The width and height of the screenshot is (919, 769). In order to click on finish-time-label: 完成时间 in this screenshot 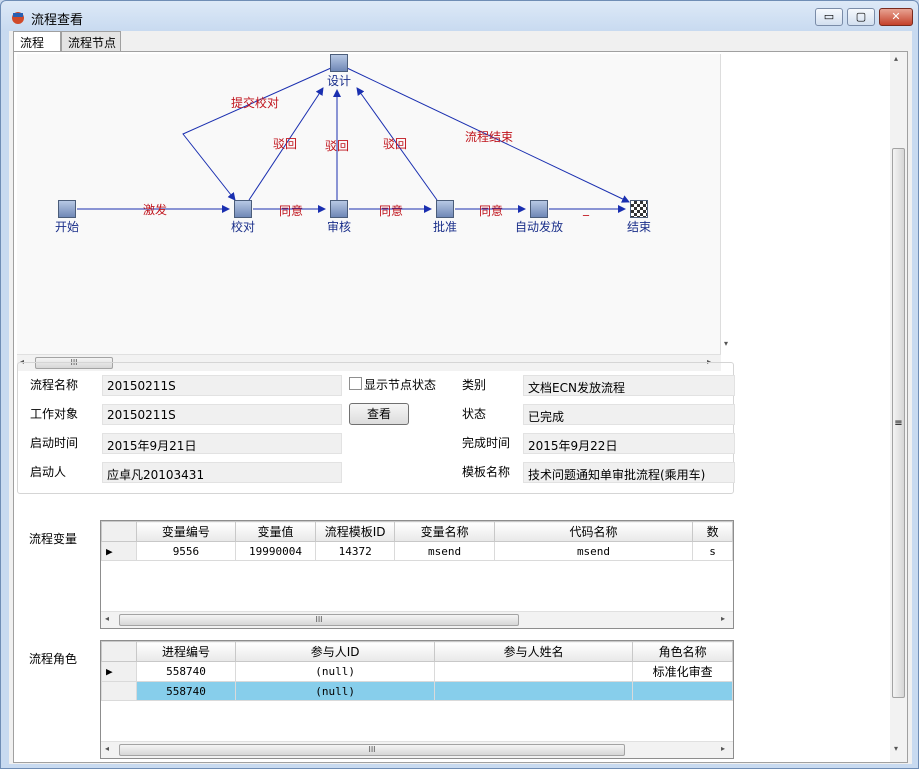, I will do `click(486, 443)`.